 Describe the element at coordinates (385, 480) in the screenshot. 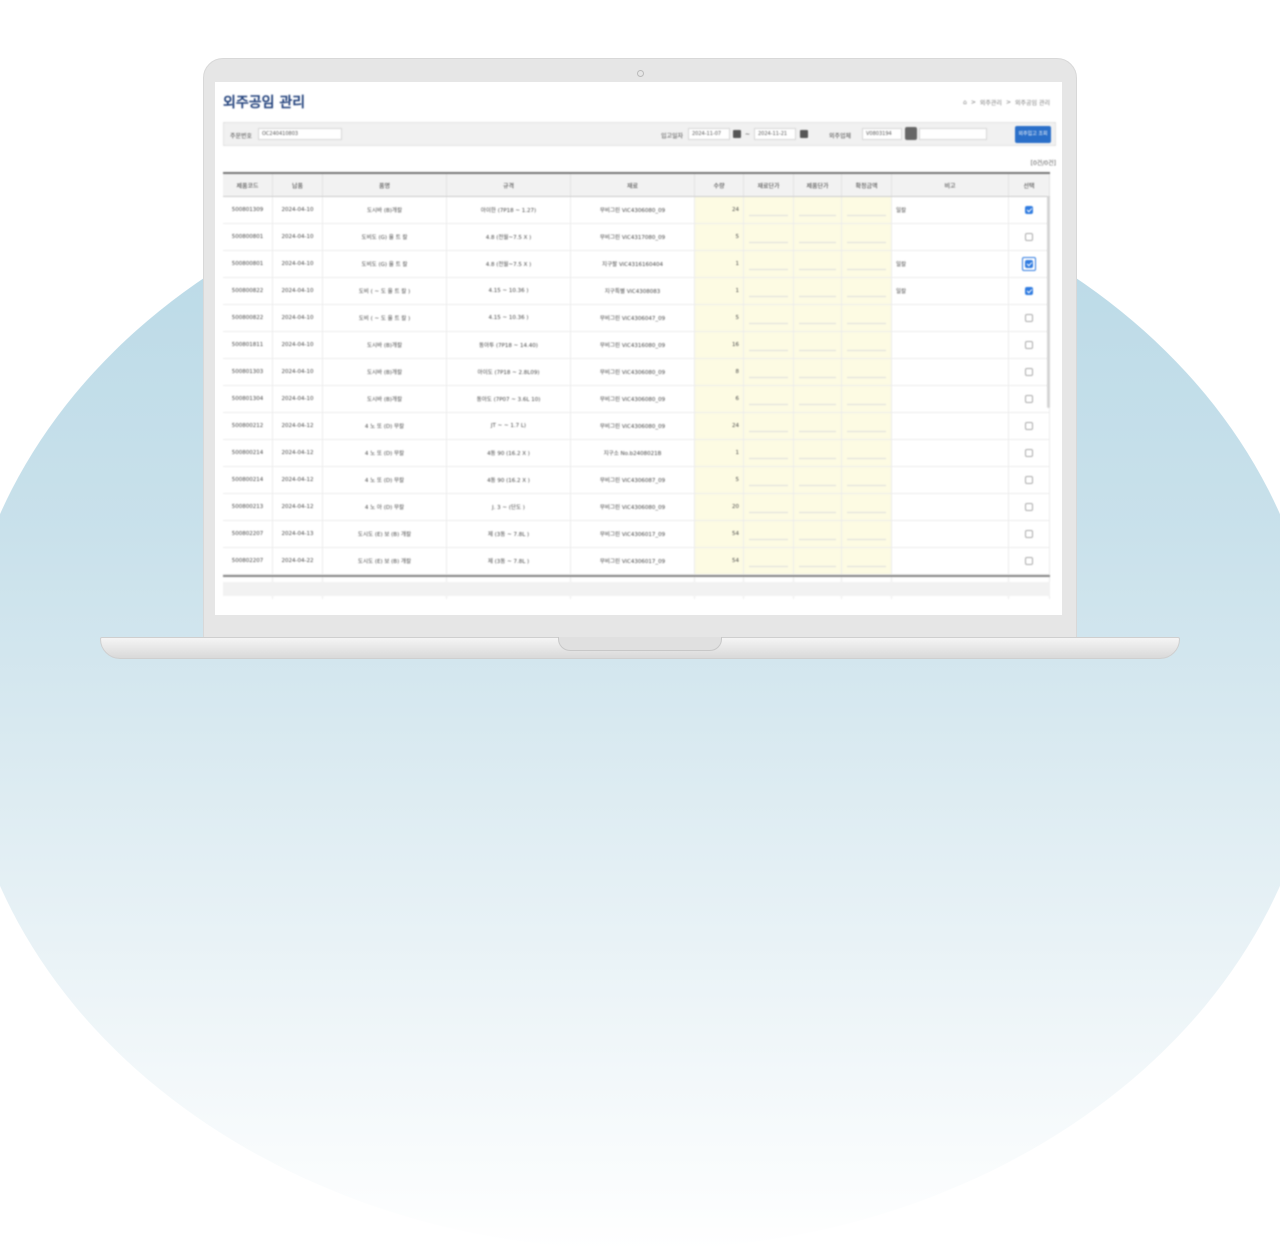

I see `product-name-cell: 4 노 또 (D) 무칼` at that location.